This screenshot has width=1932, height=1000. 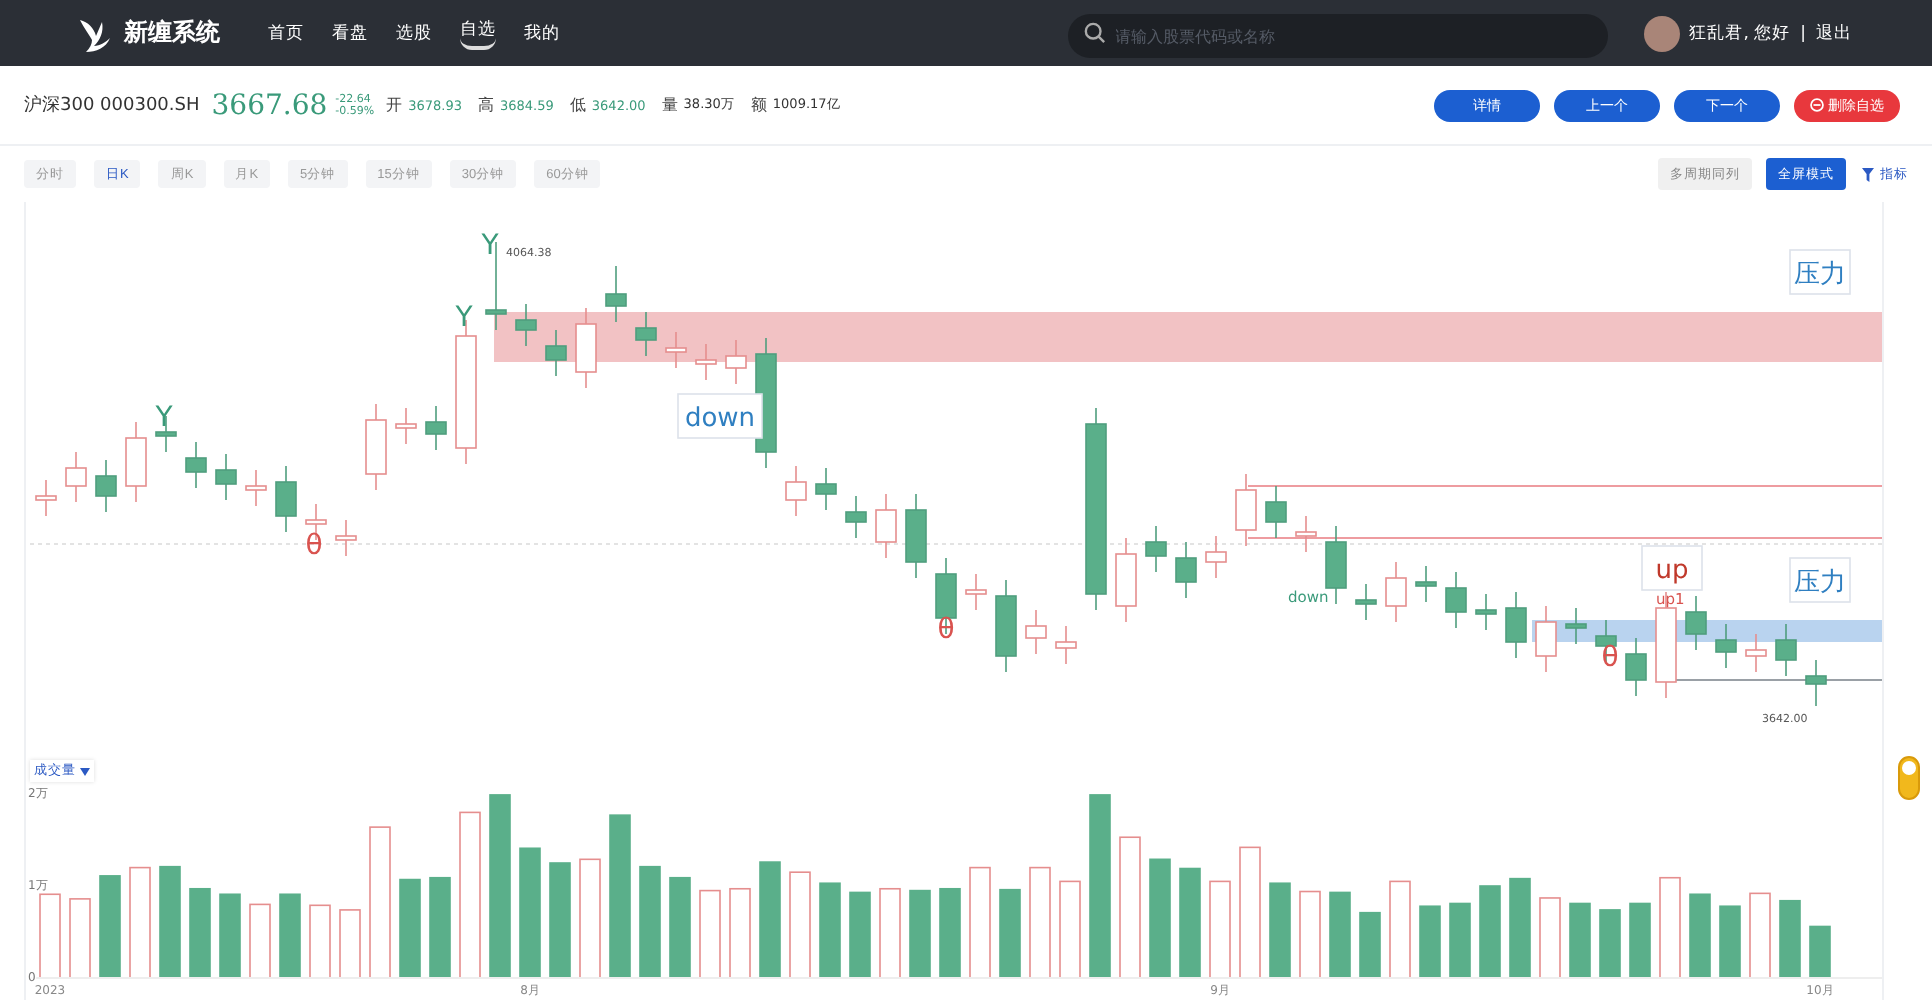 What do you see at coordinates (478, 33) in the screenshot?
I see `nav-link: 自选` at bounding box center [478, 33].